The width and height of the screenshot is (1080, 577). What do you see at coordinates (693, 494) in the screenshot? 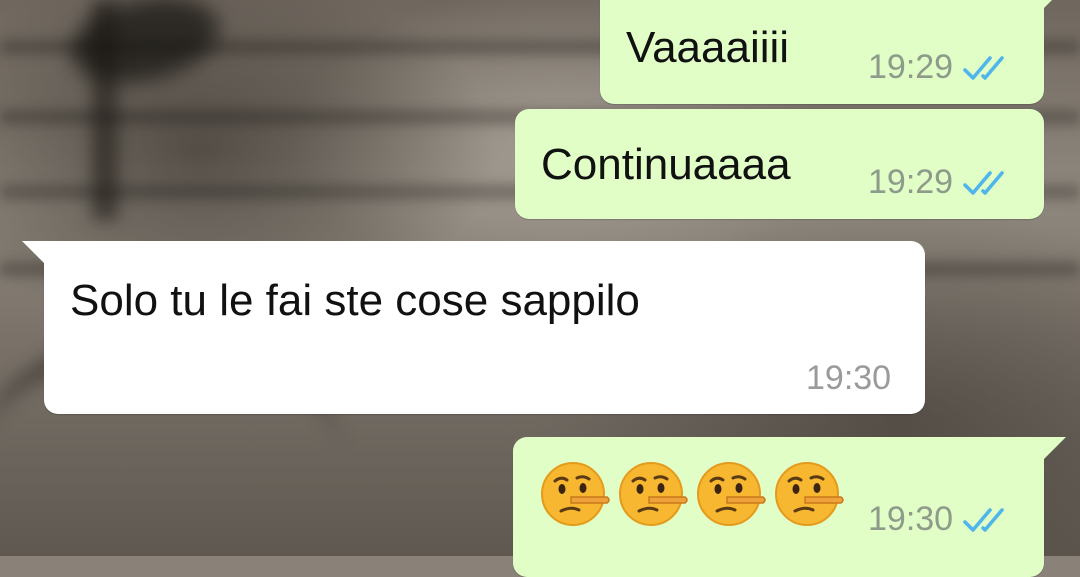
I see `message-emoji-row` at bounding box center [693, 494].